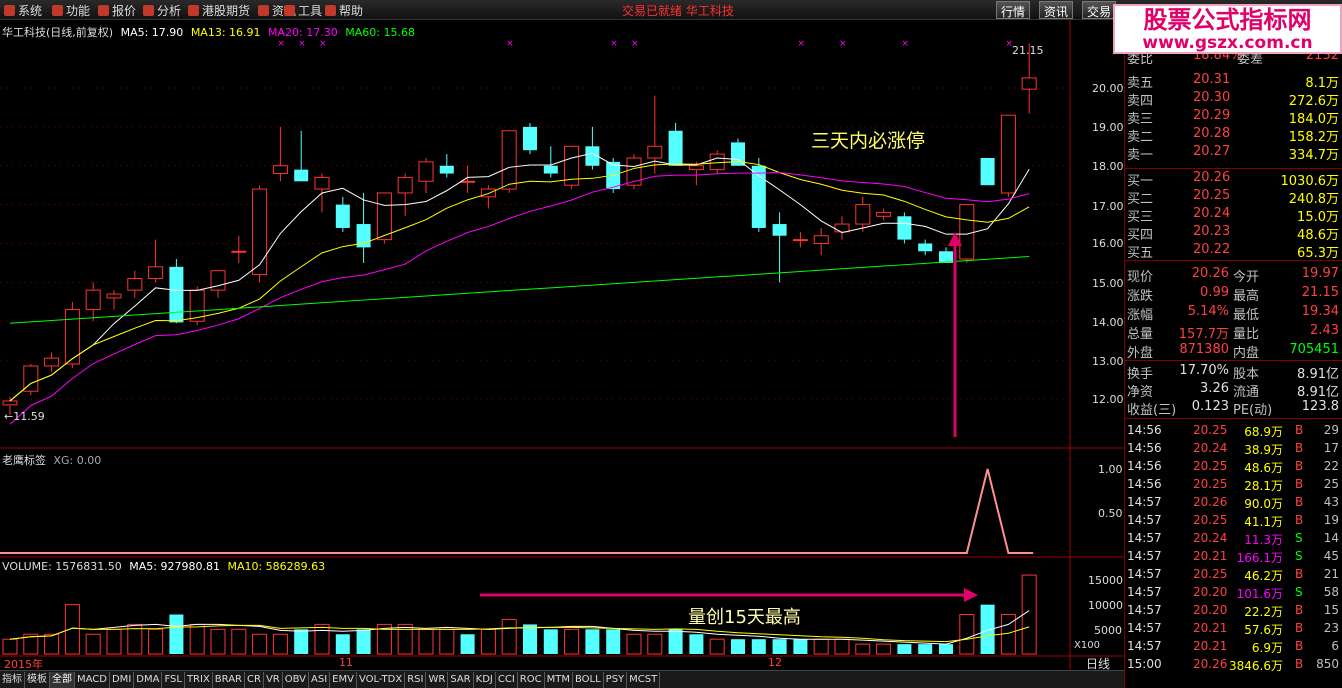  What do you see at coordinates (1267, 648) in the screenshot?
I see `tick-volume: 6.9万` at bounding box center [1267, 648].